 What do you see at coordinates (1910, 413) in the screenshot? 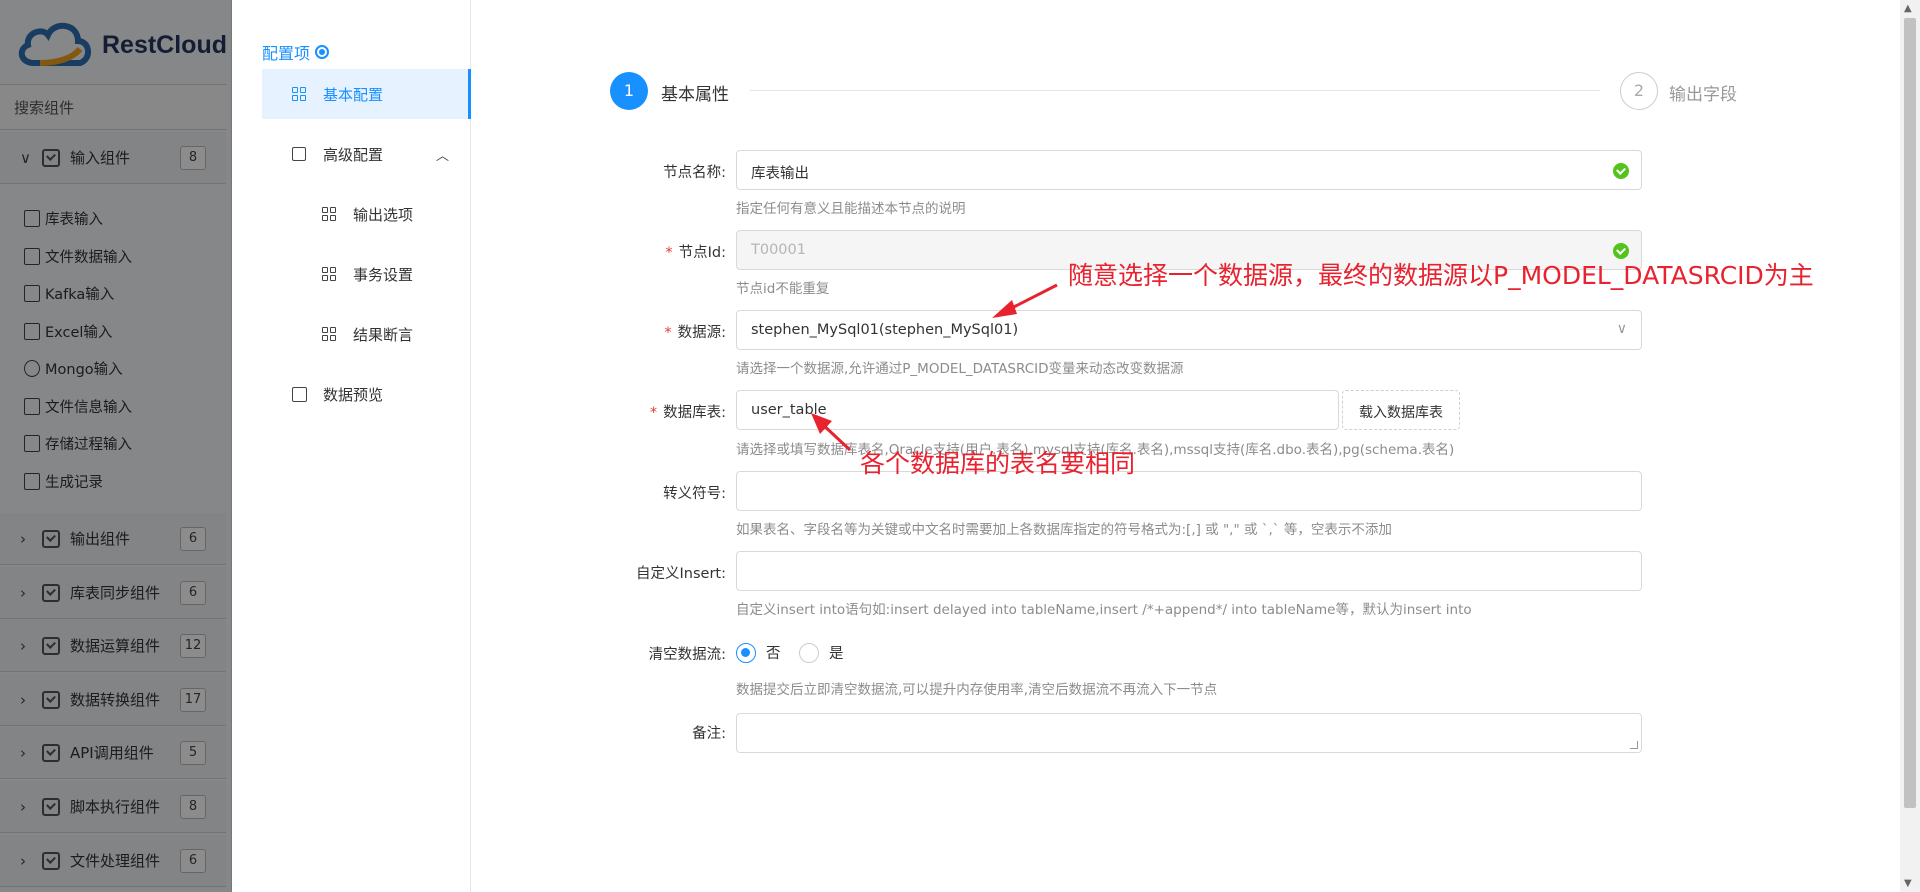
I see `scrollbar-thumb` at bounding box center [1910, 413].